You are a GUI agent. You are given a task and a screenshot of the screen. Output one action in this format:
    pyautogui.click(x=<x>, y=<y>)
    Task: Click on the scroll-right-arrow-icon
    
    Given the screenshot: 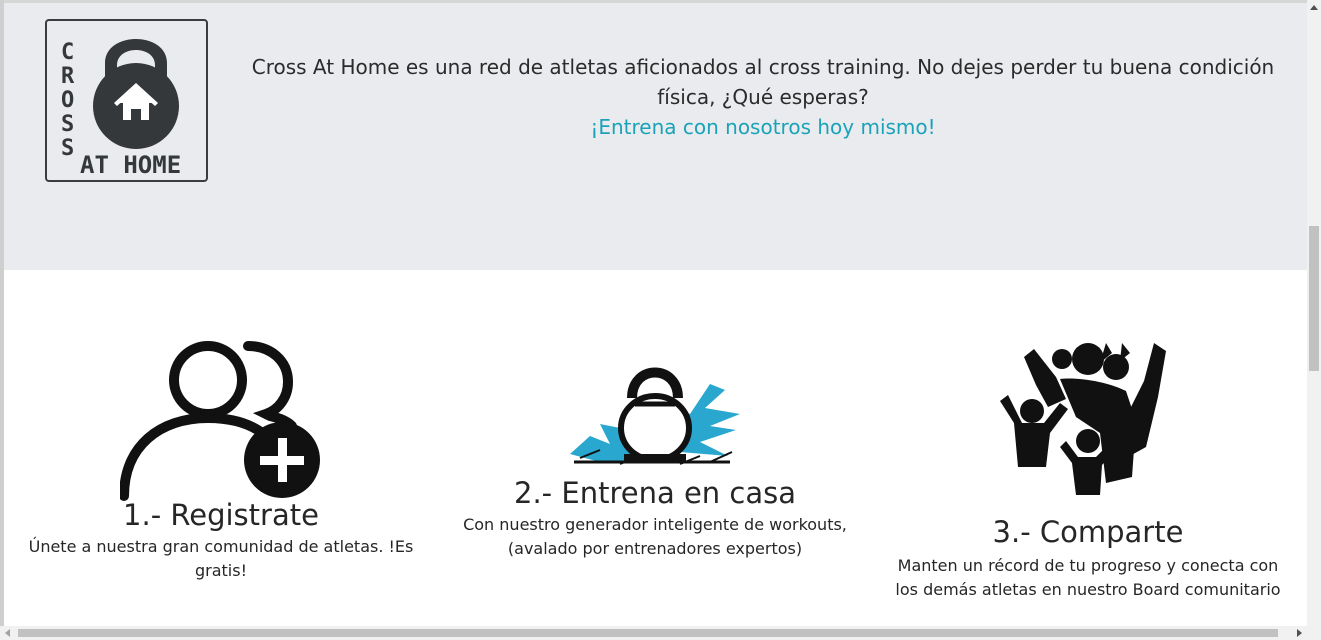 What is the action you would take?
    pyautogui.click(x=1299, y=633)
    